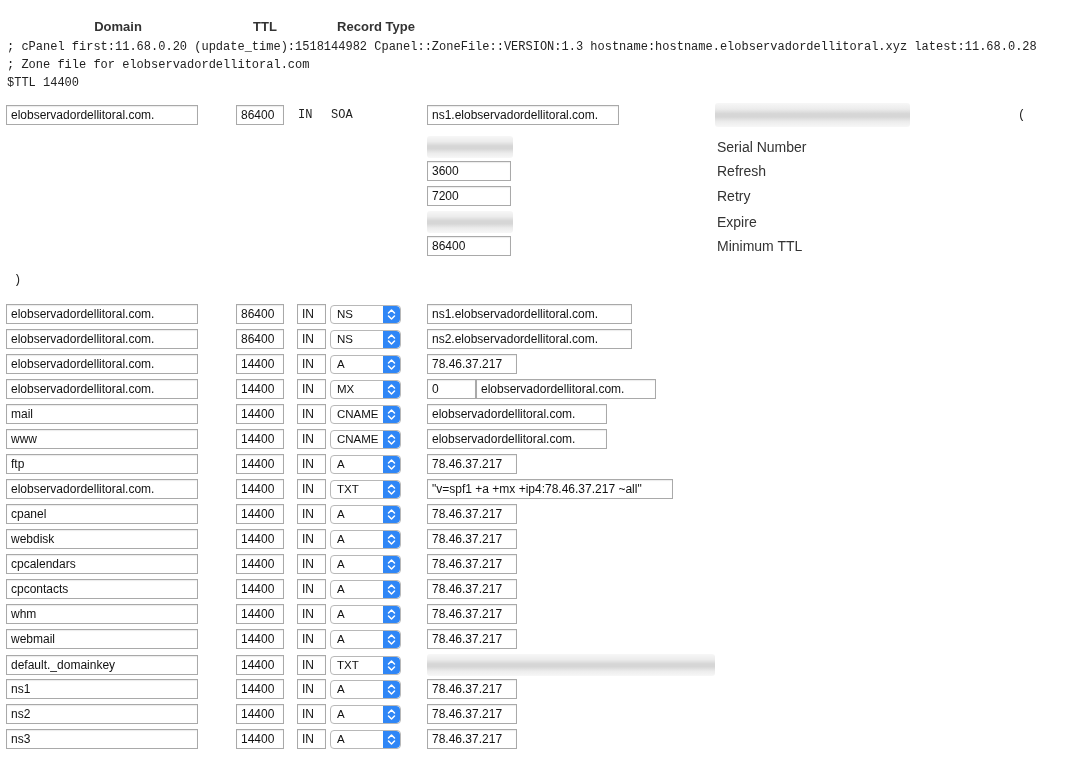 This screenshot has height=757, width=1065. Describe the element at coordinates (102, 564) in the screenshot. I see `domain-field: cpcalendars` at that location.